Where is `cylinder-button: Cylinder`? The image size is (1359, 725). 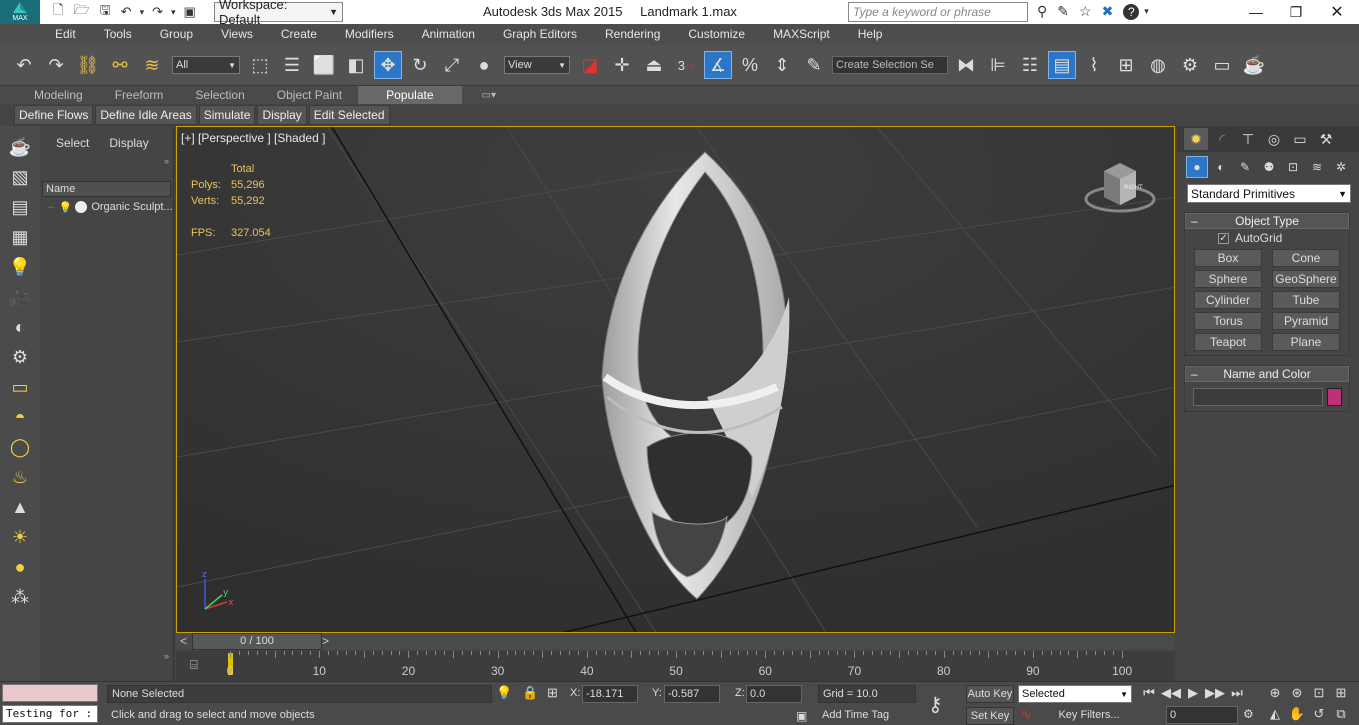
cylinder-button: Cylinder is located at coordinates (1228, 300).